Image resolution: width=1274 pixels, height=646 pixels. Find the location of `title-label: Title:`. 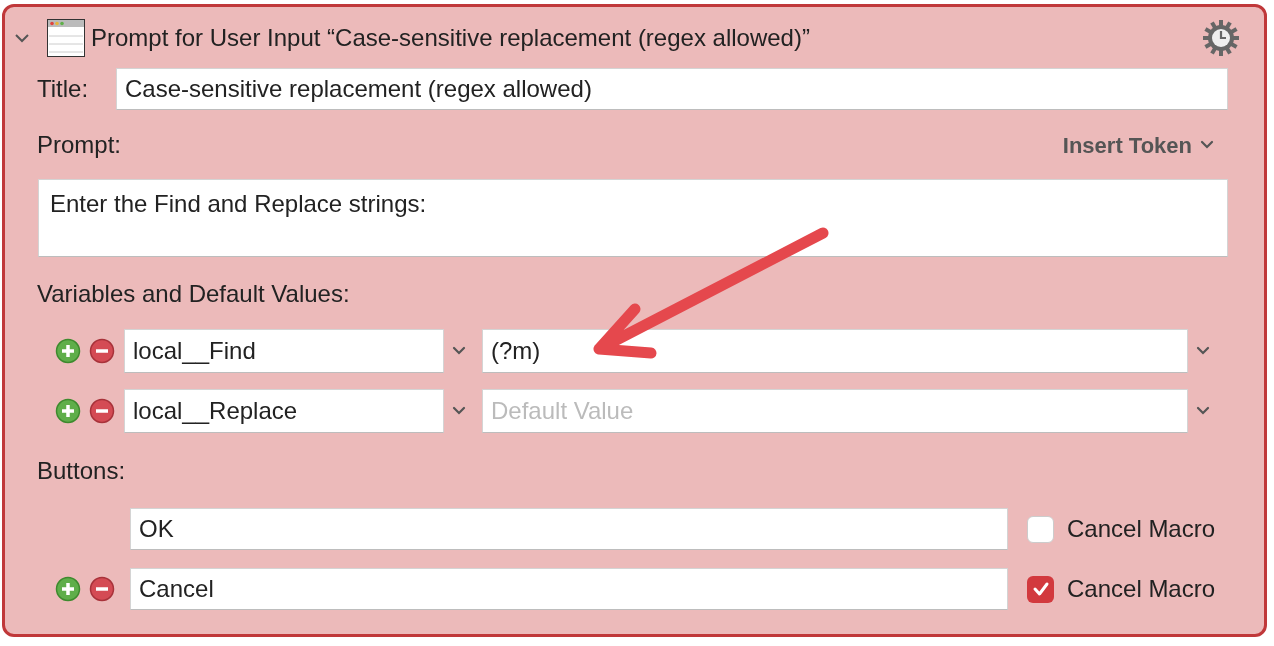

title-label: Title: is located at coordinates (63, 89).